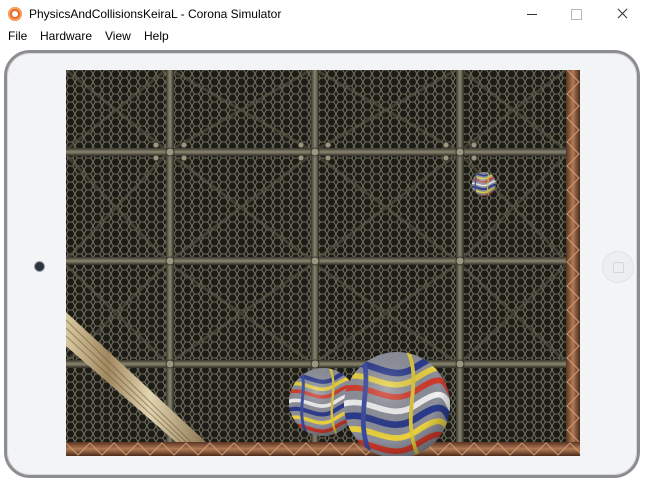 The height and width of the screenshot is (480, 647). Describe the element at coordinates (532, 14) in the screenshot. I see `minimize-button` at that location.